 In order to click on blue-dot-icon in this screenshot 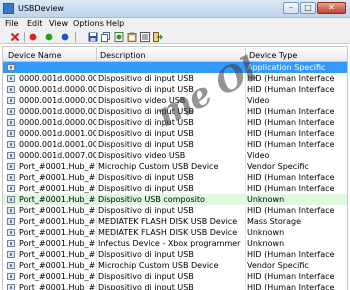, I will do `click(65, 37)`.